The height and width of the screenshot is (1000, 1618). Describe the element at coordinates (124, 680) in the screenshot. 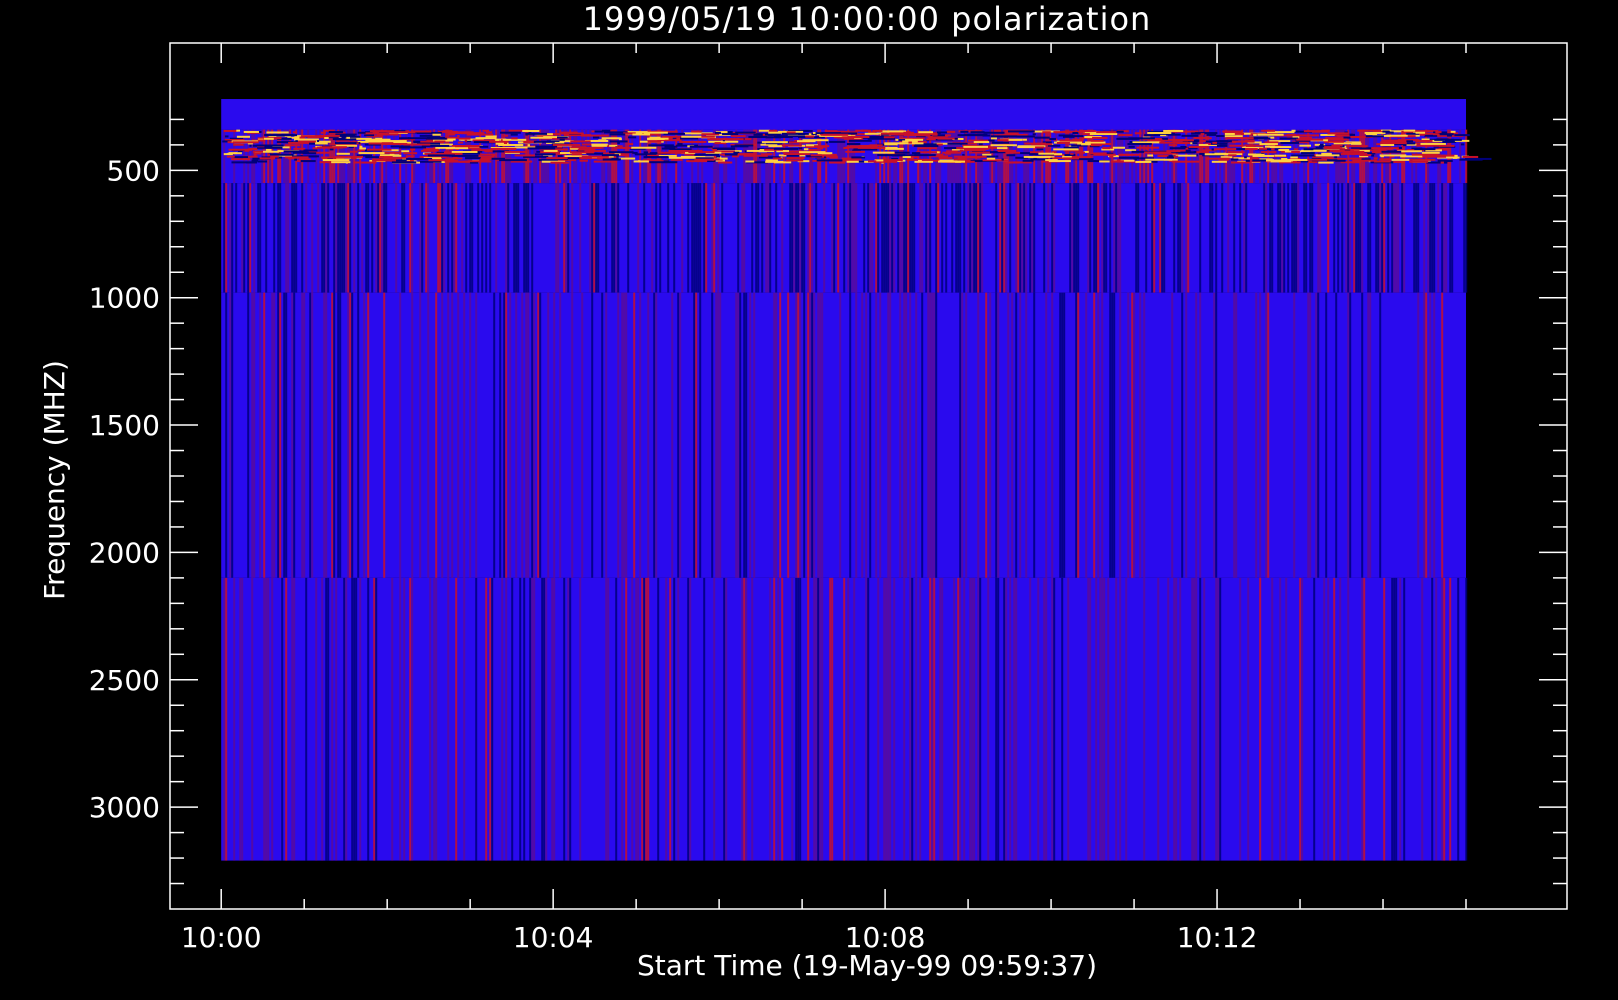

I see `y-tick-label: 2500` at that location.